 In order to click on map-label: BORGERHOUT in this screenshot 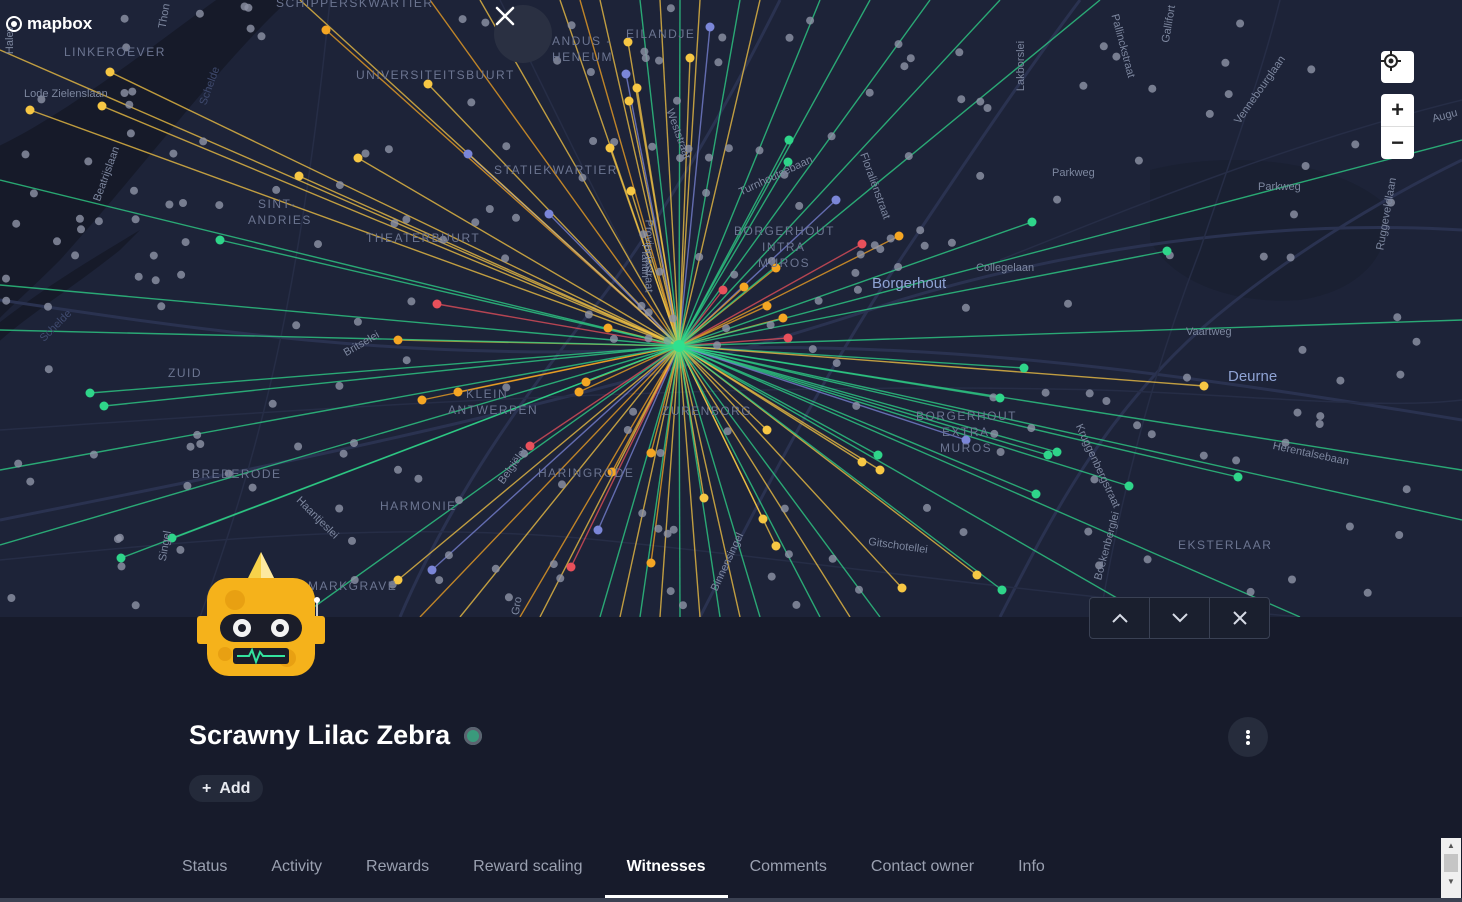, I will do `click(967, 416)`.